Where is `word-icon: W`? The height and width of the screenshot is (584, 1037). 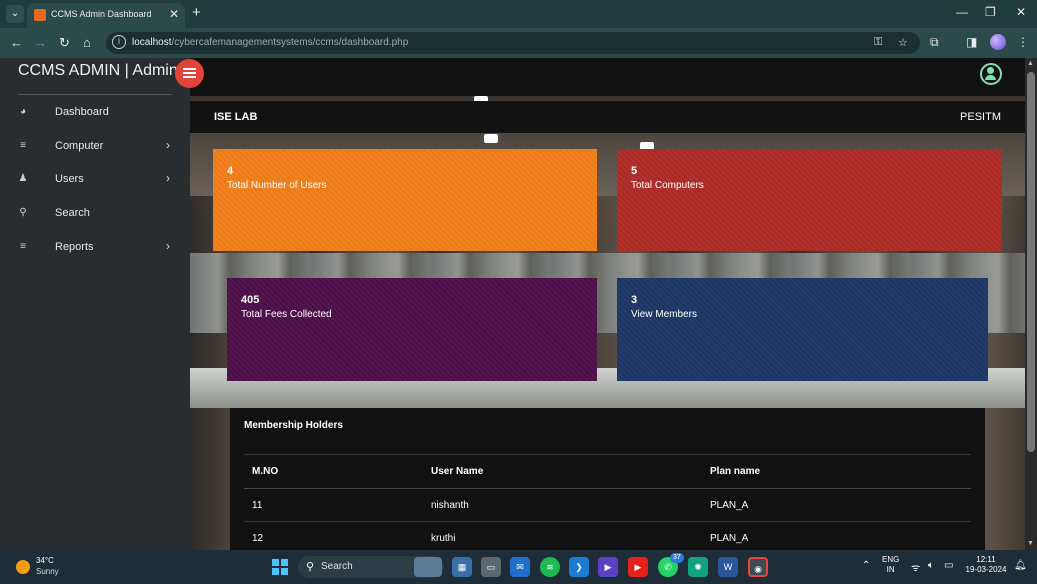
word-icon: W is located at coordinates (728, 567).